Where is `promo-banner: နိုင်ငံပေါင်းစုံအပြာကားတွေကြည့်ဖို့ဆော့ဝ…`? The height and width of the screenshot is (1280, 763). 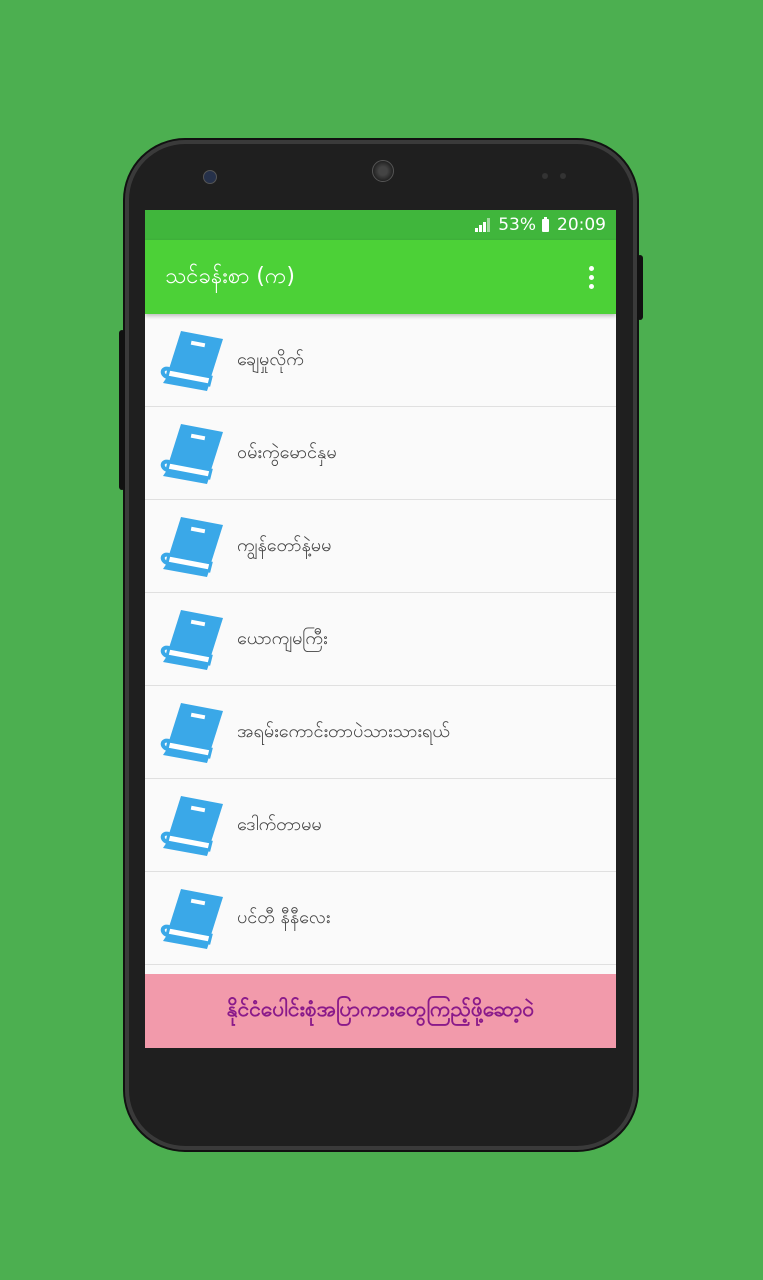
promo-banner: နိုင်ငံပေါင်းစုံအပြာကားတွေကြည့်ဖို့ဆော့ဝ… is located at coordinates (380, 1011).